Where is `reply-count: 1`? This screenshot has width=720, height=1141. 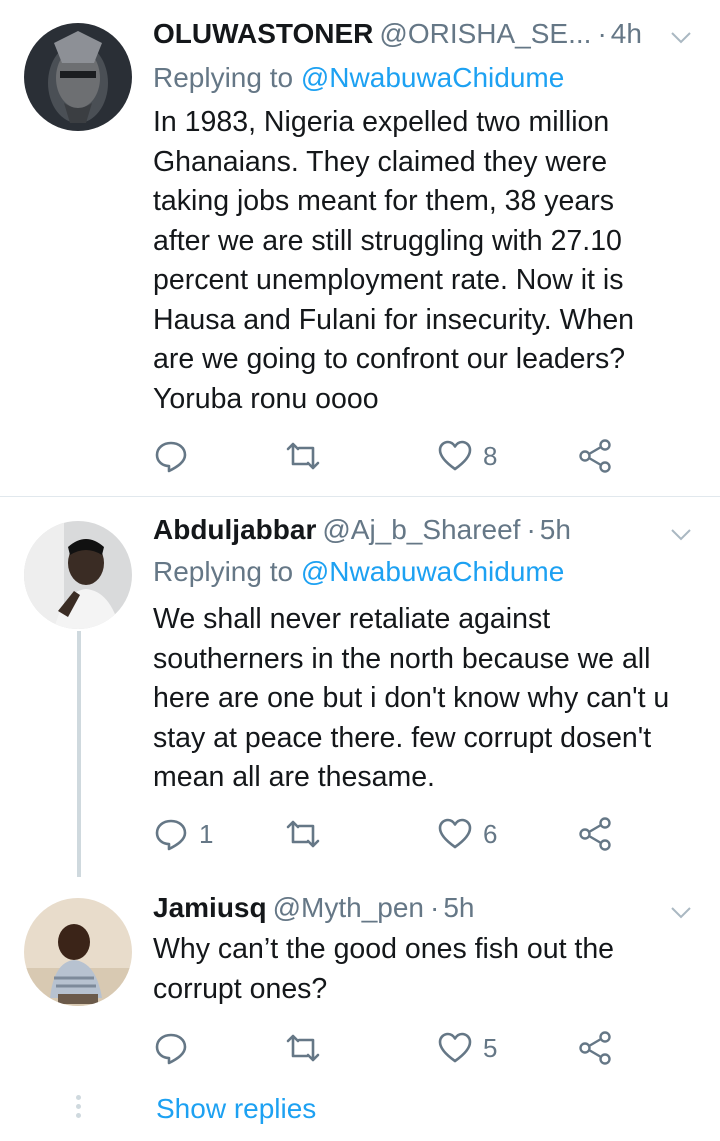 reply-count: 1 is located at coordinates (206, 833).